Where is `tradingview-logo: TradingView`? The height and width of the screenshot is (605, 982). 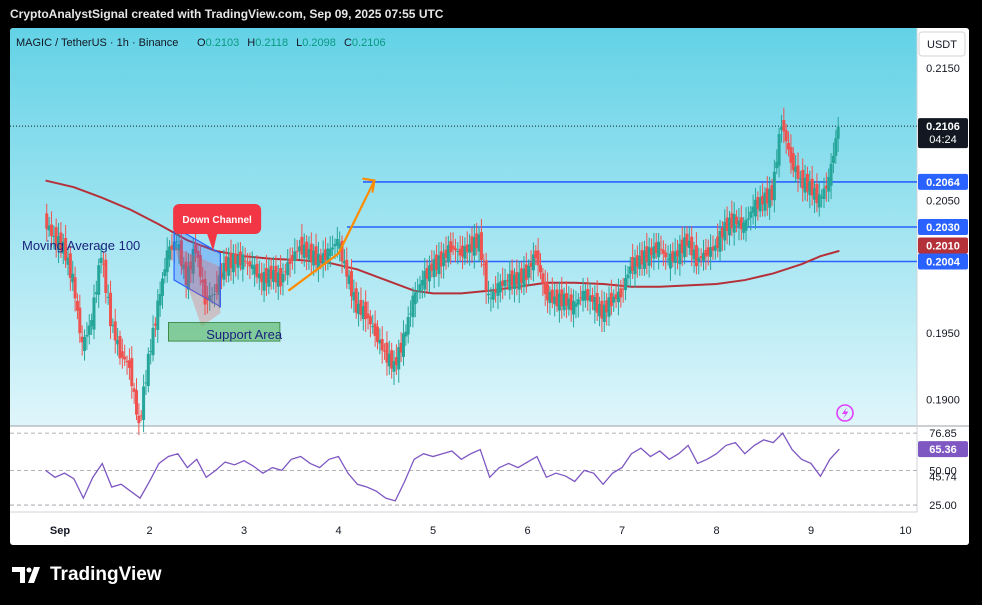 tradingview-logo: TradingView is located at coordinates (87, 575).